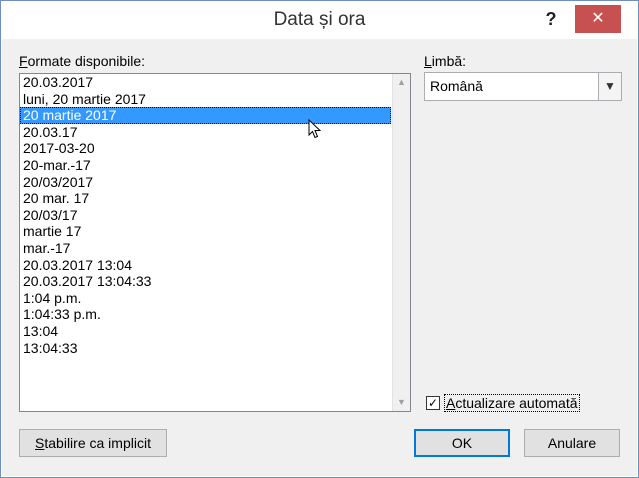  Describe the element at coordinates (205, 198) in the screenshot. I see `list-item: 20 mar. 17` at that location.